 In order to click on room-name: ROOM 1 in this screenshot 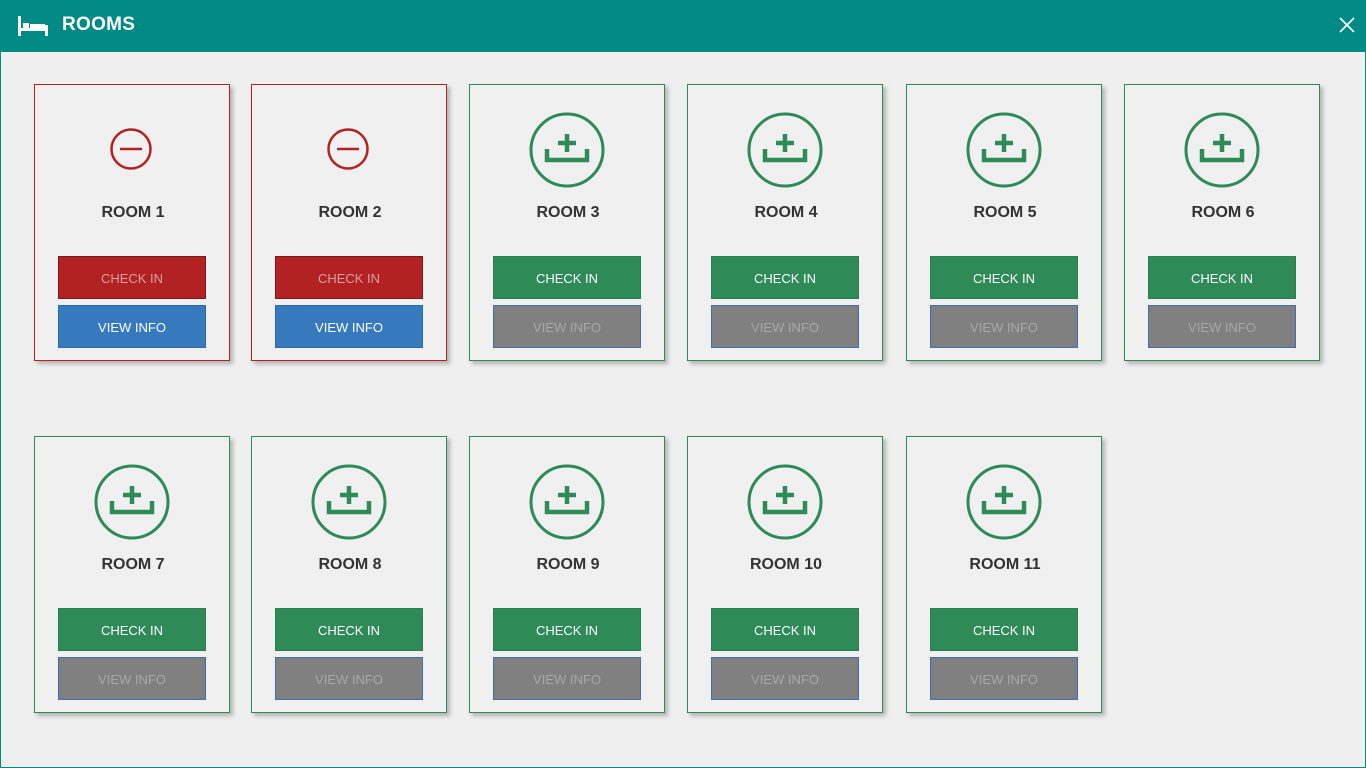, I will do `click(133, 212)`.